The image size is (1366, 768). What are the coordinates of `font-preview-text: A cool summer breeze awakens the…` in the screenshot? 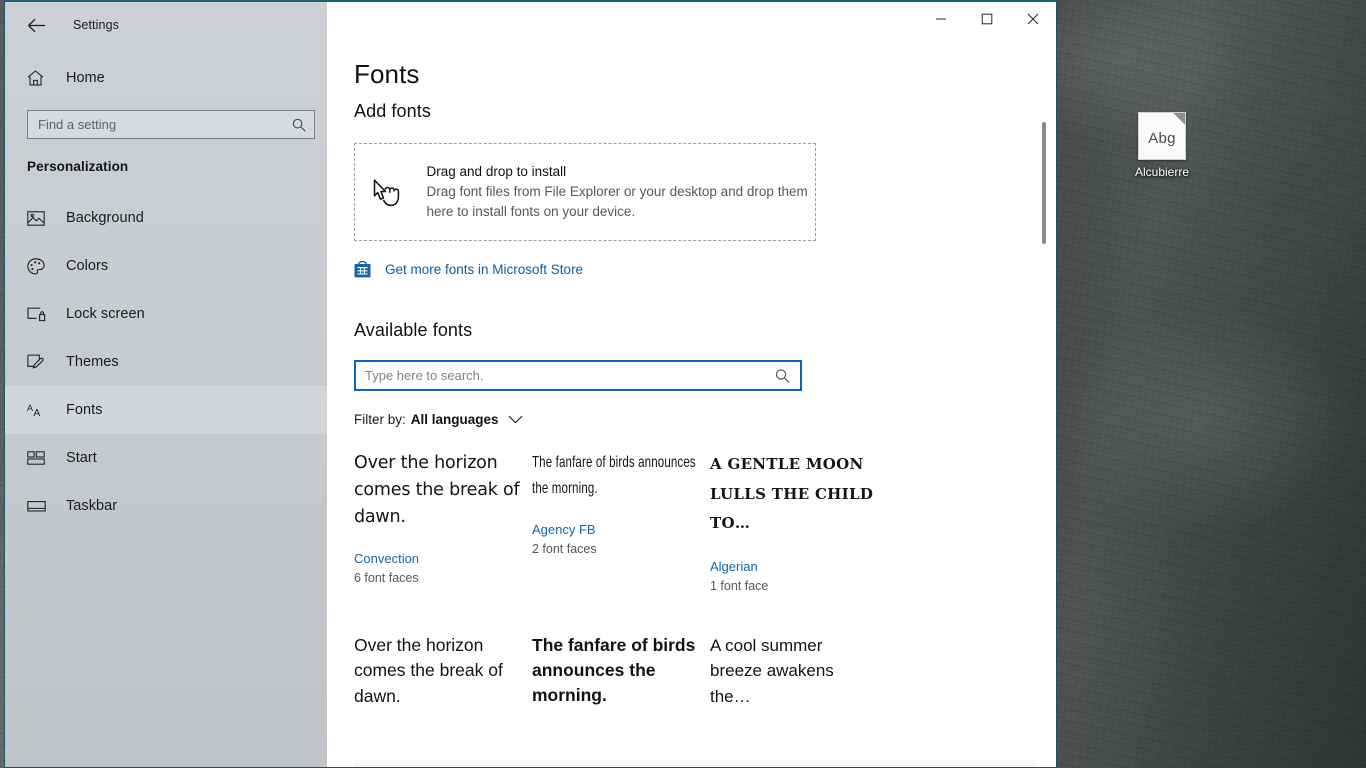 It's located at (772, 670).